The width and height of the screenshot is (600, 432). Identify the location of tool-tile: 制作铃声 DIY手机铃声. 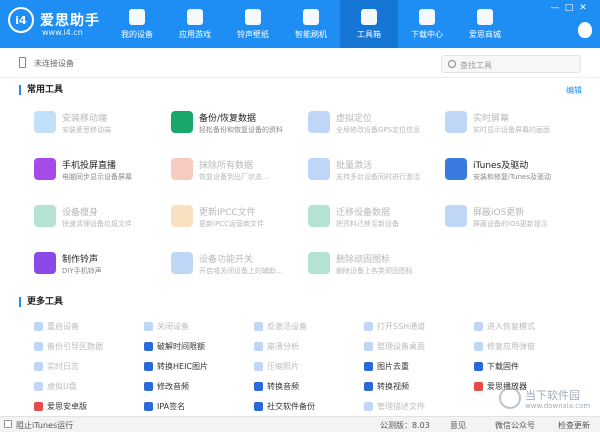
(101, 269).